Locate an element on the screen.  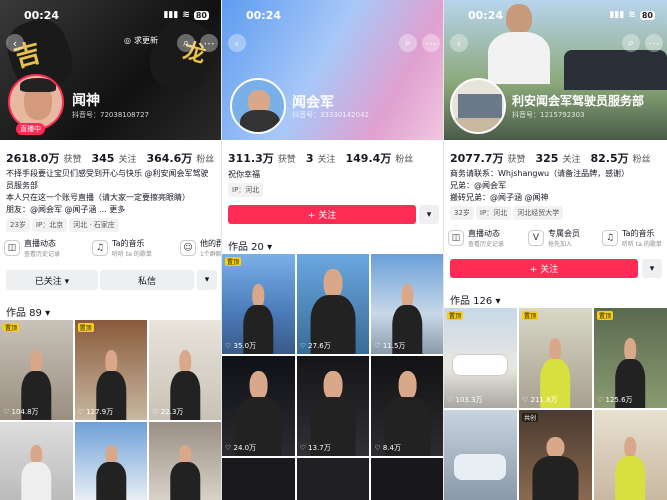
video-thumbnail: ♡ 11.5万 is located at coordinates (407, 304).